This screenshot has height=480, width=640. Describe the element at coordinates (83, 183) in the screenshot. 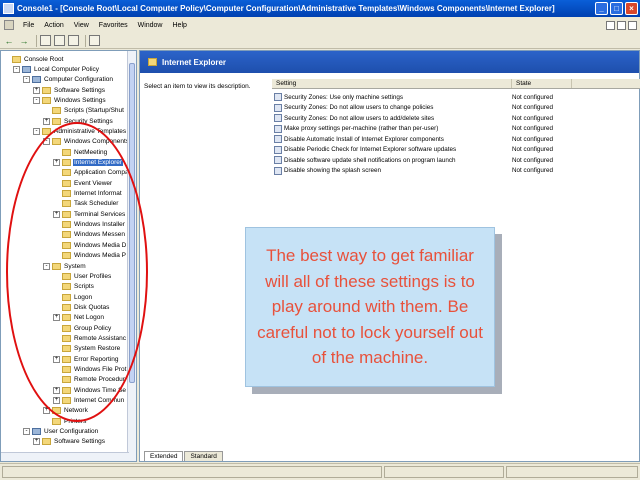

I see `tree-node: Event Viewer` at that location.